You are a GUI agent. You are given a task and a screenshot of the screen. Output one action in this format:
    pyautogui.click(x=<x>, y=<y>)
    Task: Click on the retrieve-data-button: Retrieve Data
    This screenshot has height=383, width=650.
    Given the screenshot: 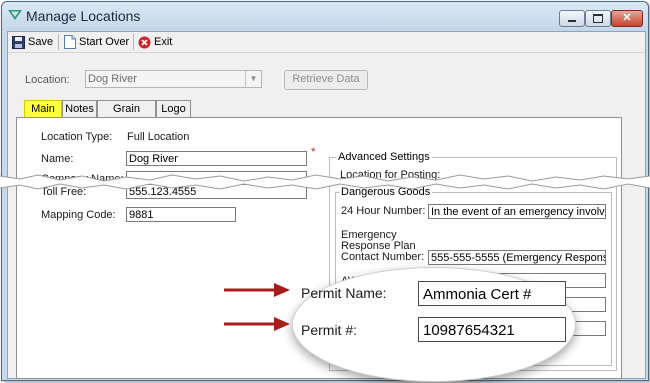 What is the action you would take?
    pyautogui.click(x=326, y=80)
    